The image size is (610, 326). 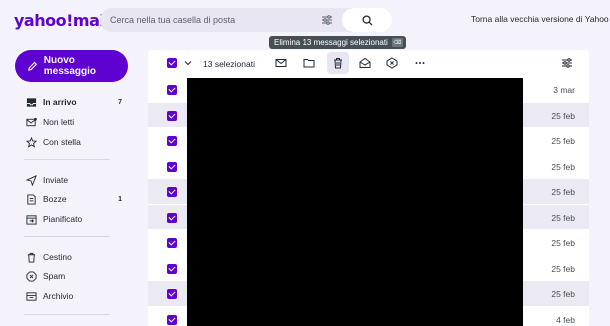 What do you see at coordinates (74, 199) in the screenshot?
I see `sidebar-item-drafts: Bozze 1` at bounding box center [74, 199].